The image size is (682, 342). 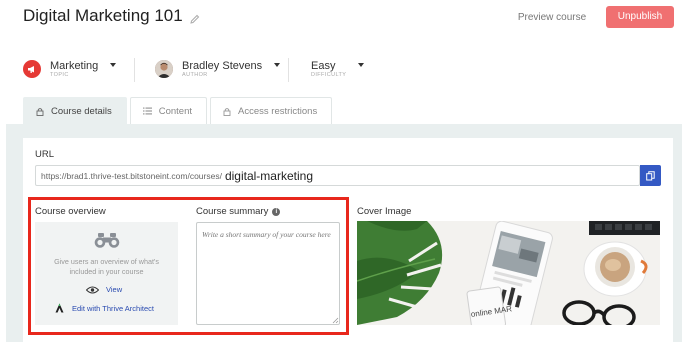 I want to click on cover-image: online MAR, so click(x=508, y=273).